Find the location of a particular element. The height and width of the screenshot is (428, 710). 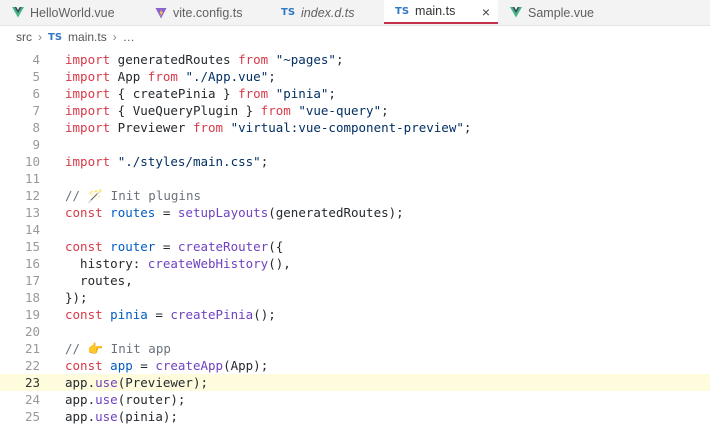

line-number: 7 is located at coordinates (36, 110).